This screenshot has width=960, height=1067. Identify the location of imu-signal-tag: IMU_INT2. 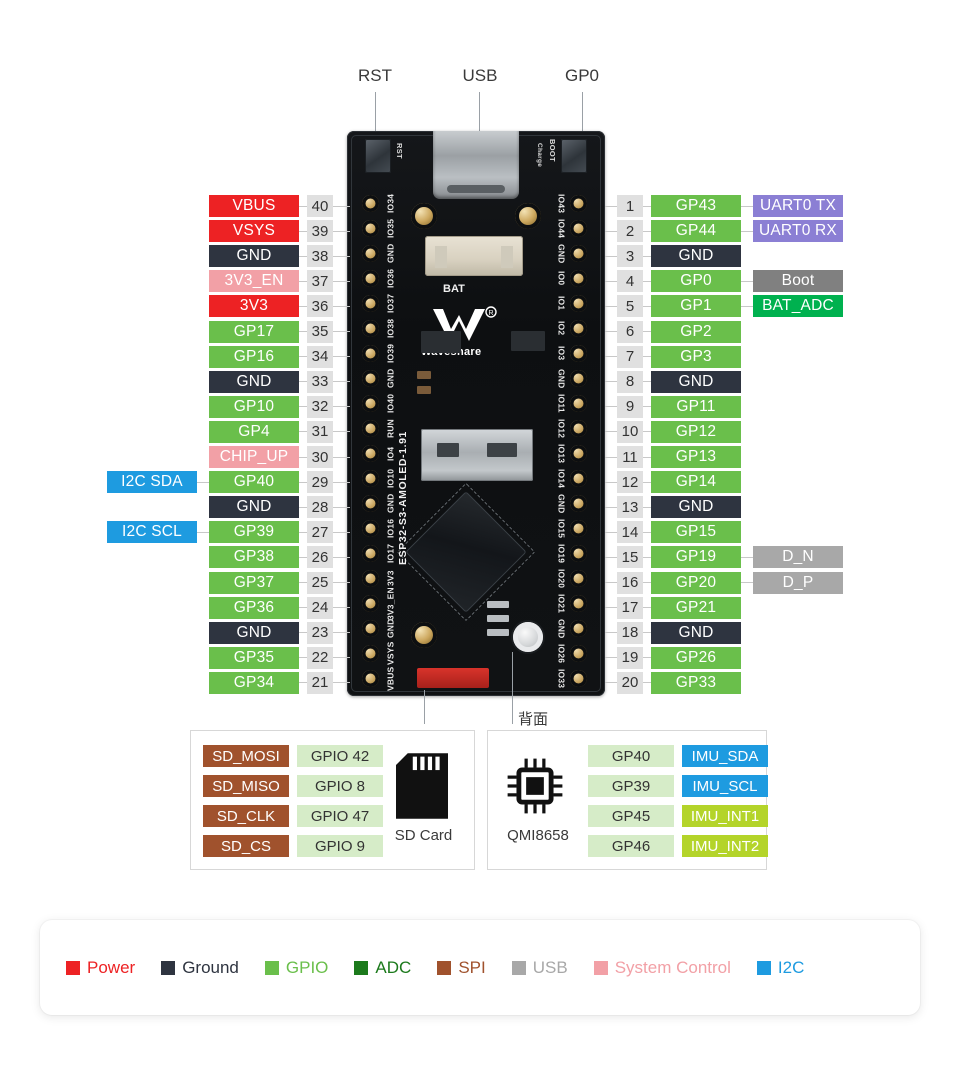
(725, 846).